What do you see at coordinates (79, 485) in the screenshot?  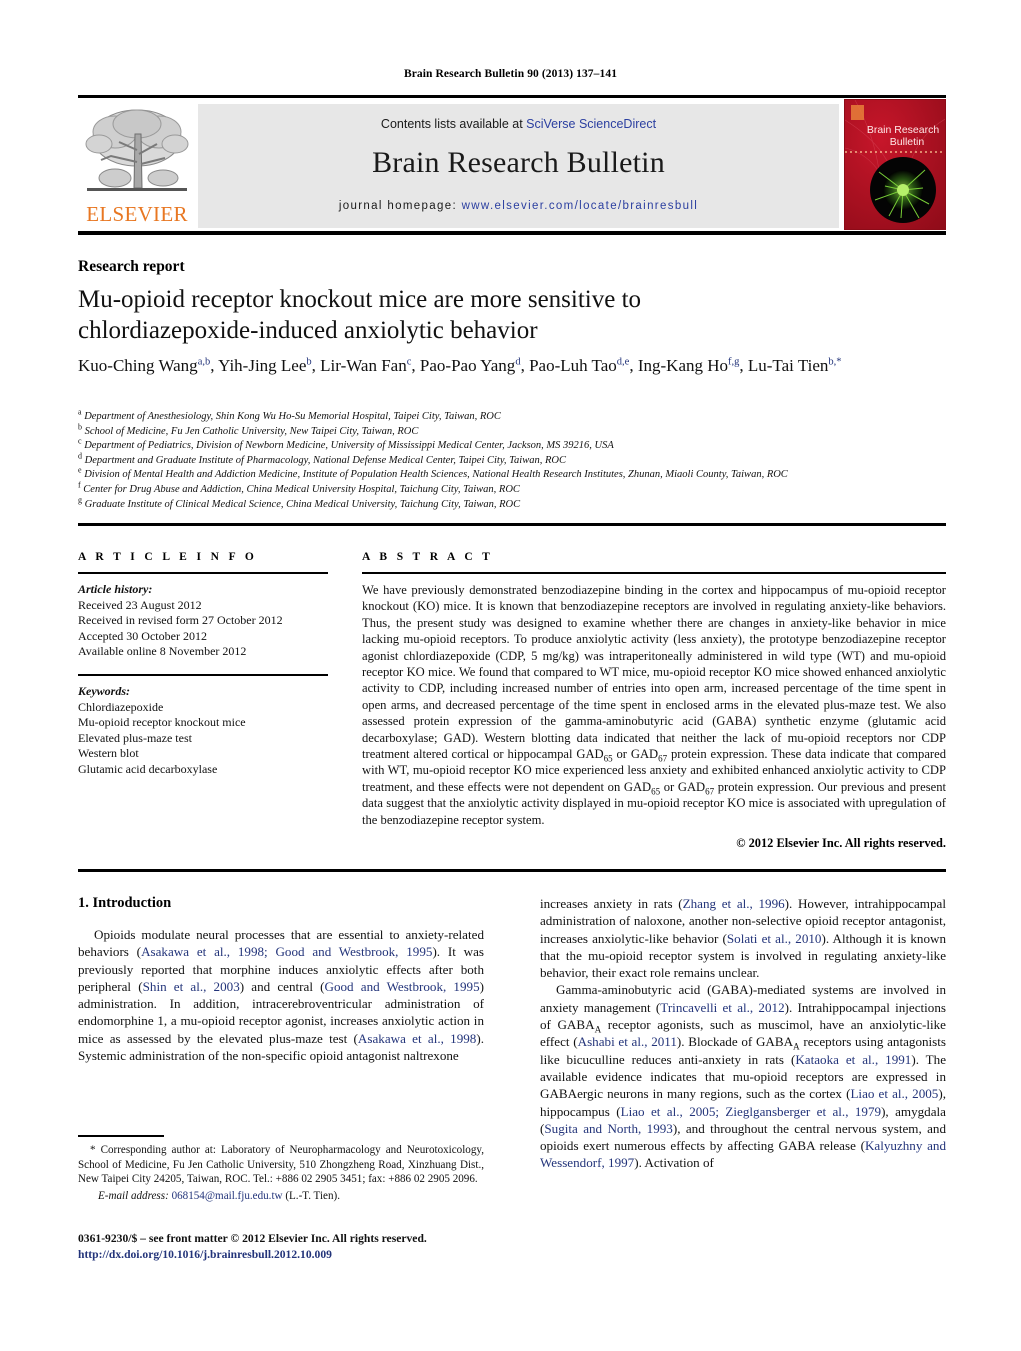 I see `affiliation-mark: f` at bounding box center [79, 485].